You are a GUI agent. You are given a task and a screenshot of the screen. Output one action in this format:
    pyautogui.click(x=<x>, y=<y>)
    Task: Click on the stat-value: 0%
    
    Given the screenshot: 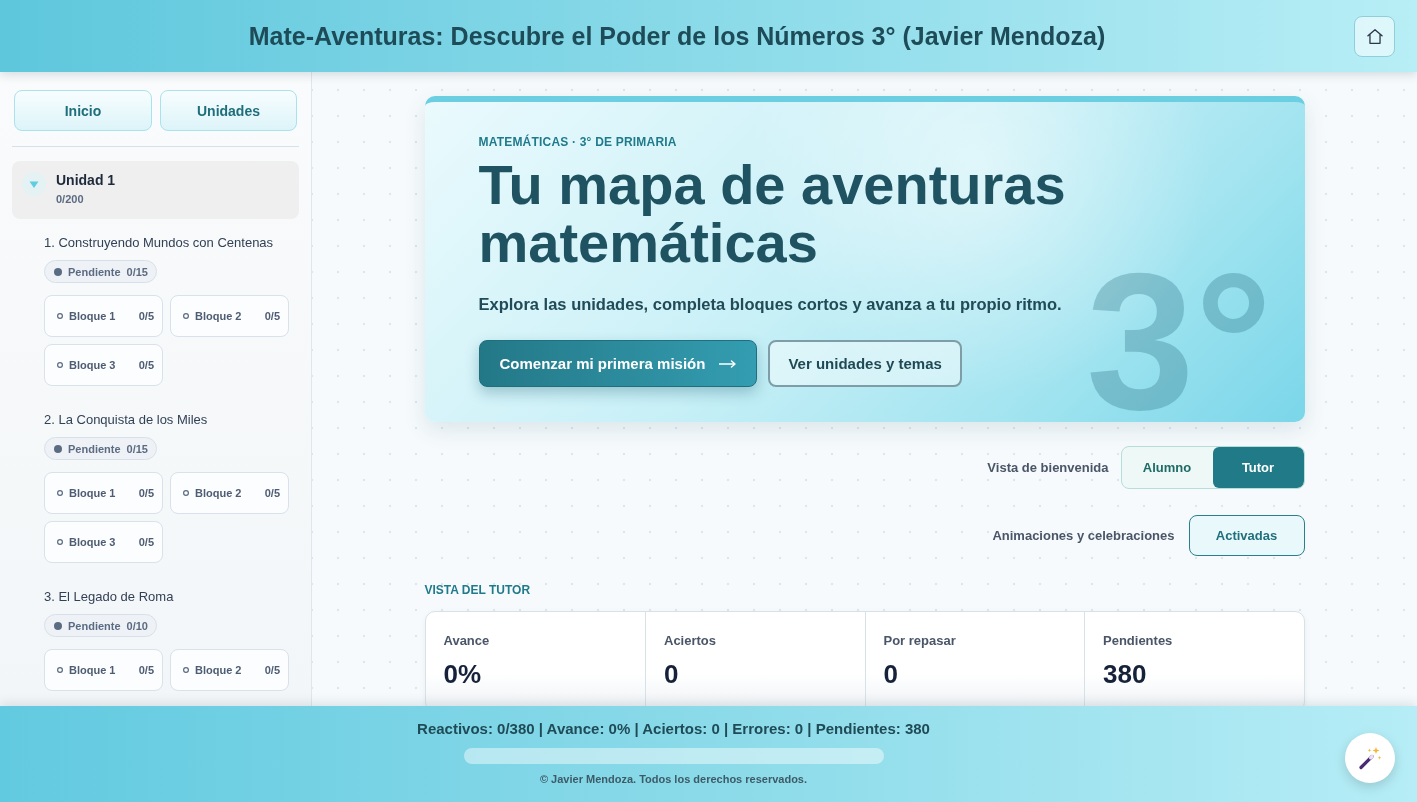 What is the action you would take?
    pyautogui.click(x=462, y=674)
    